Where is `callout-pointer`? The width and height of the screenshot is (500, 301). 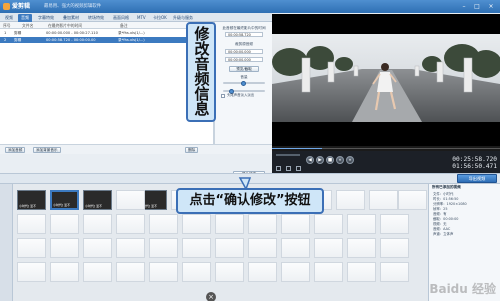 callout-pointer is located at coordinates (245, 183).